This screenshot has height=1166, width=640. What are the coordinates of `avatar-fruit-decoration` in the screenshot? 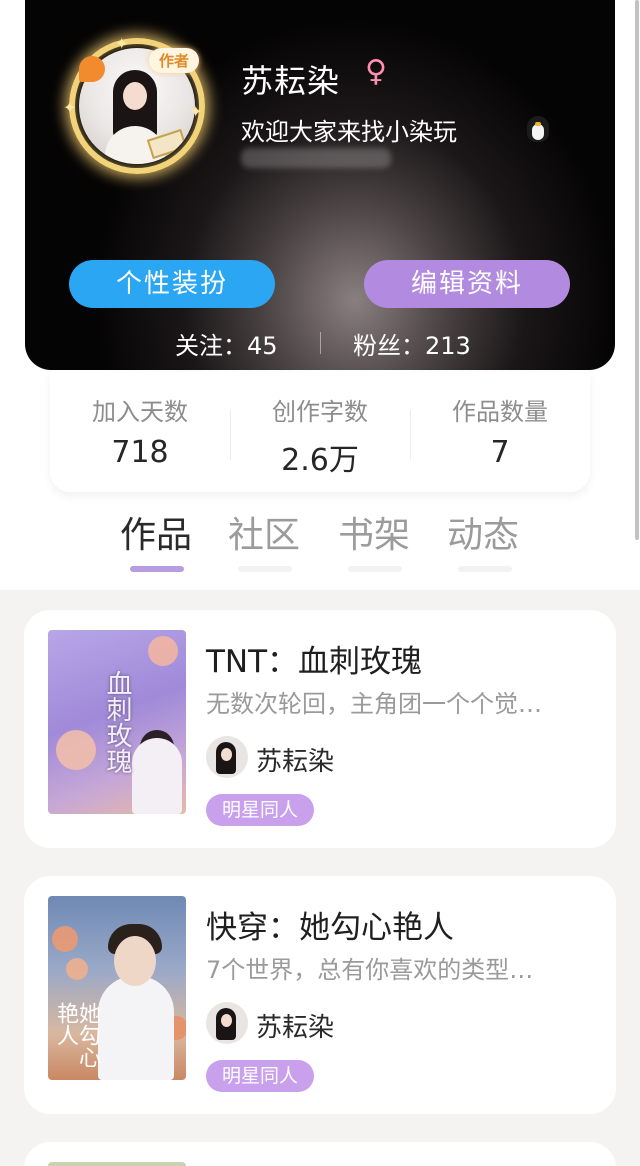 It's located at (92, 69).